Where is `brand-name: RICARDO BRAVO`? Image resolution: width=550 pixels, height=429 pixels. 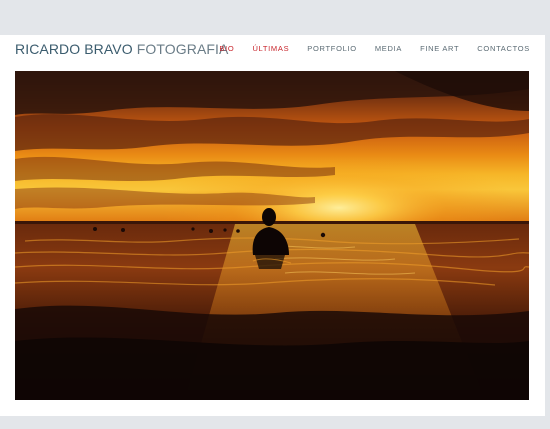 brand-name: RICARDO BRAVO is located at coordinates (74, 49).